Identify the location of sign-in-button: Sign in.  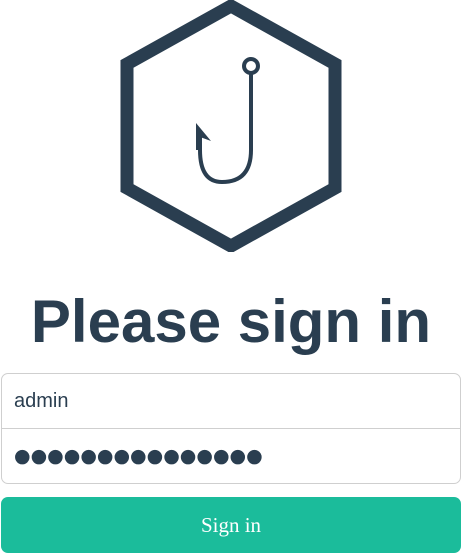
(231, 525).